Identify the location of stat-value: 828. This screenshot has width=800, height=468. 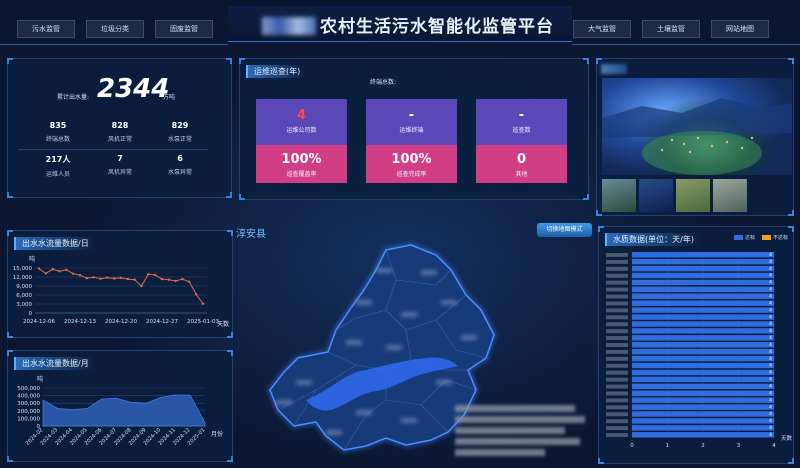
(120, 125).